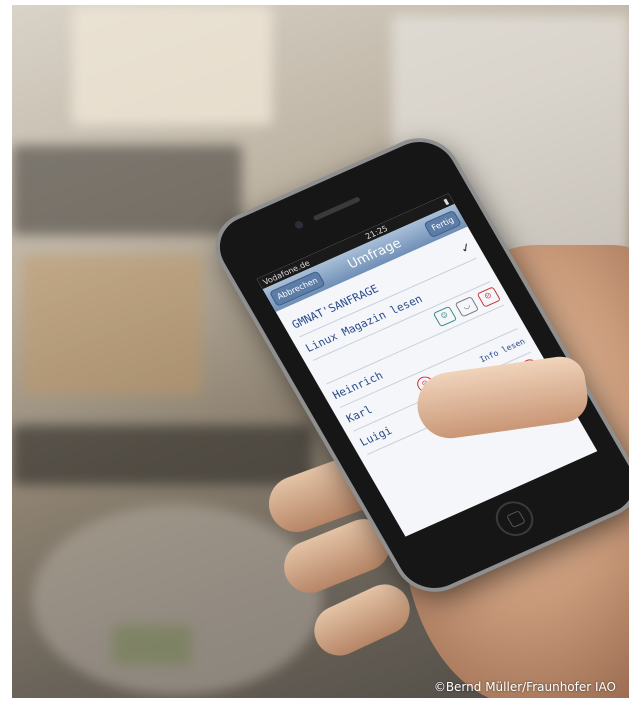  Describe the element at coordinates (112, 325) in the screenshot. I see `background-warm-blur` at that location.